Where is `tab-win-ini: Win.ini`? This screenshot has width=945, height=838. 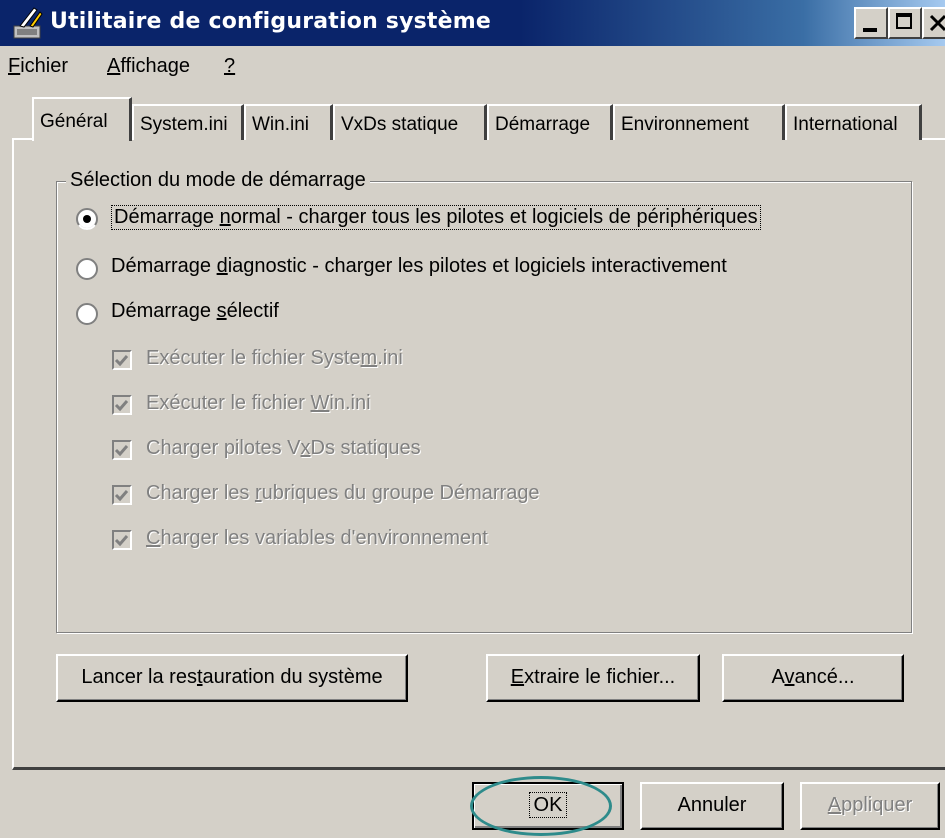
tab-win-ini: Win.ini is located at coordinates (288, 122).